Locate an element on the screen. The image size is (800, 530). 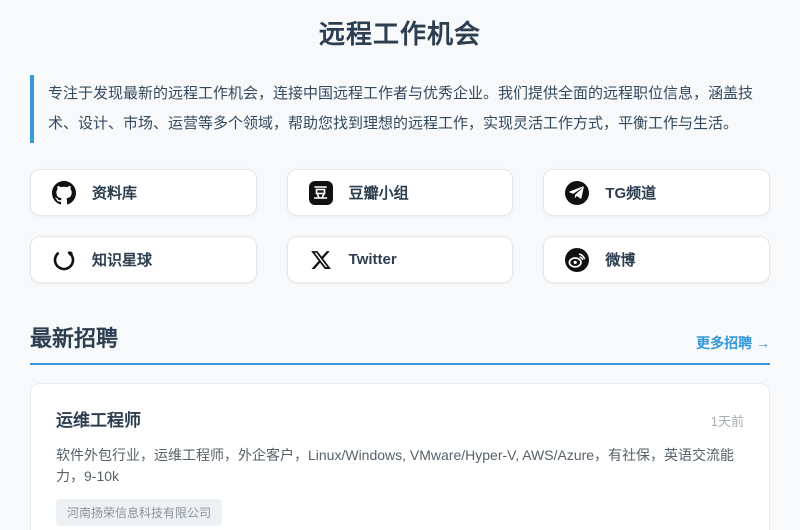
twitter-x-icon is located at coordinates (321, 260).